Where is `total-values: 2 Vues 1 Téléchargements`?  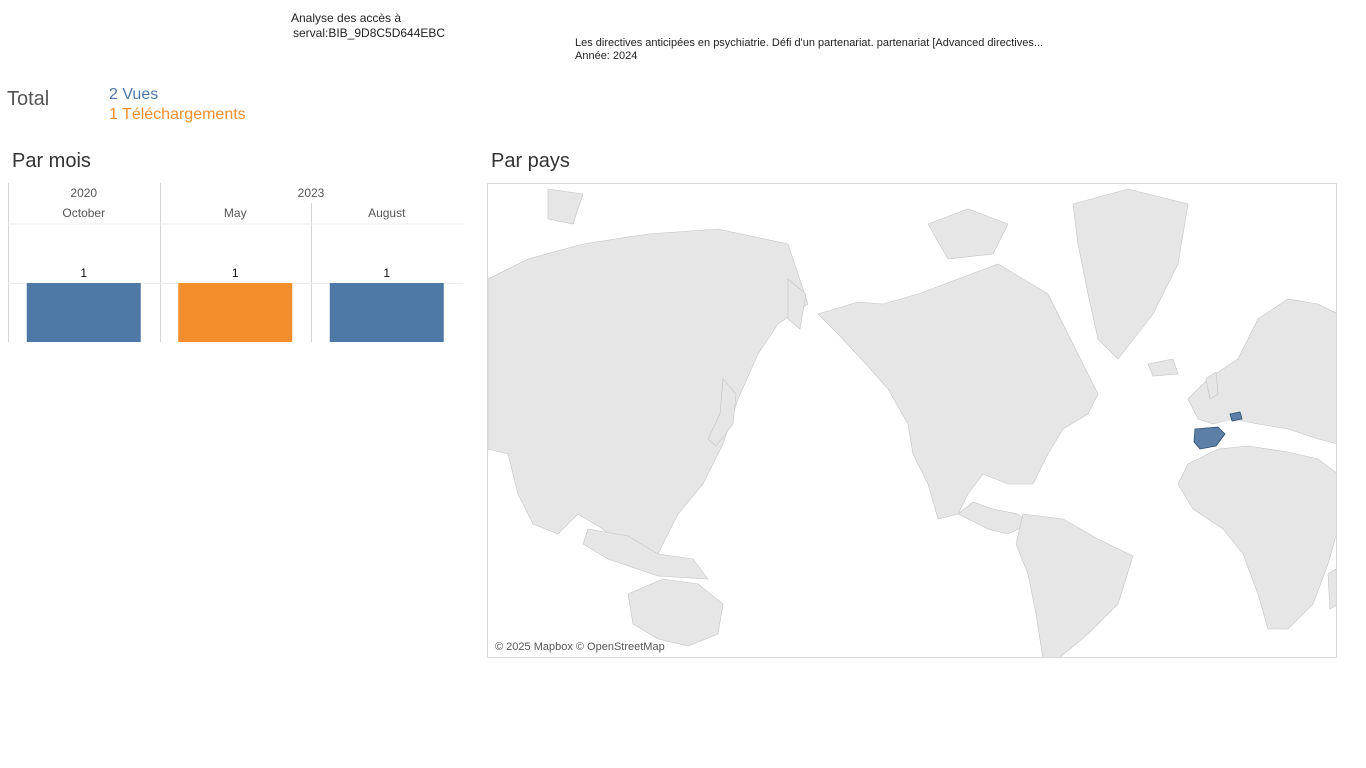 total-values: 2 Vues 1 Téléchargements is located at coordinates (177, 105).